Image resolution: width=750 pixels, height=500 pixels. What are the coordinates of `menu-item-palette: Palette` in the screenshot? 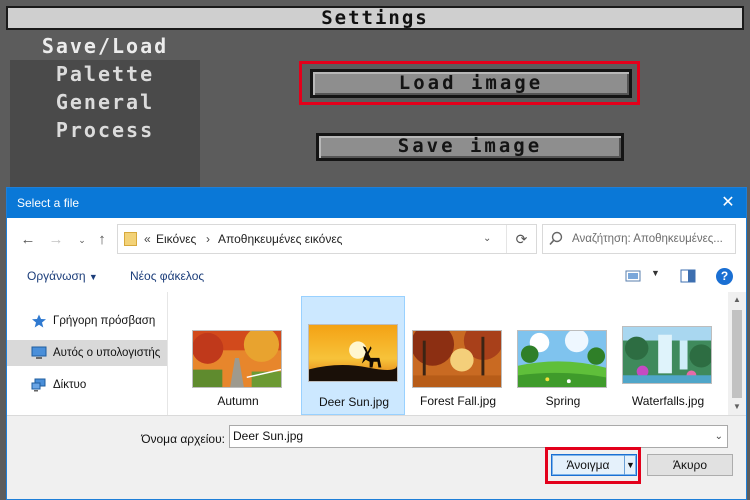 It's located at (105, 74).